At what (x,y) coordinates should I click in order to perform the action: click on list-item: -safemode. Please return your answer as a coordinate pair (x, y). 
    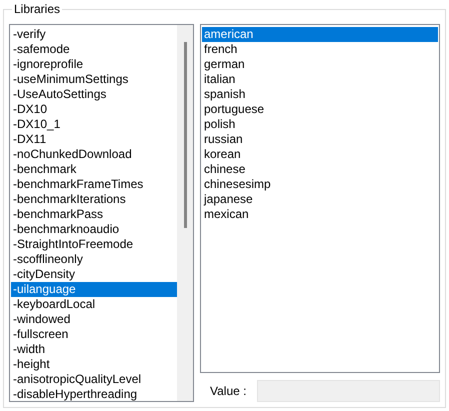
    Looking at the image, I should click on (94, 49).